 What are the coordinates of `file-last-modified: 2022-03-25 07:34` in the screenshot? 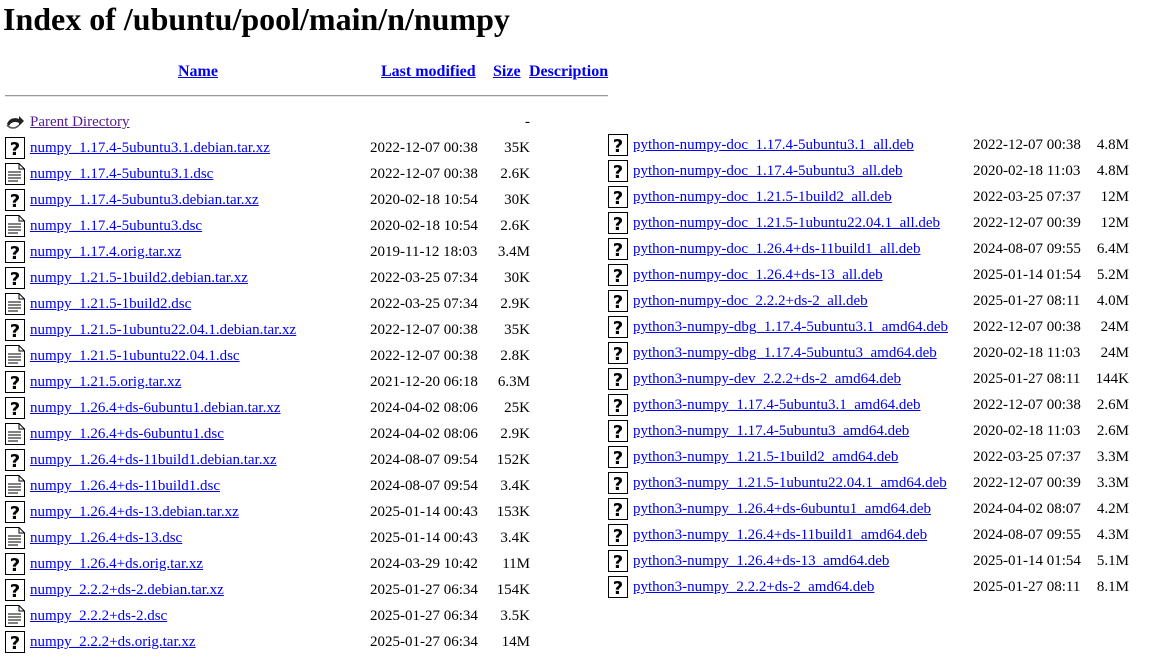 It's located at (424, 278).